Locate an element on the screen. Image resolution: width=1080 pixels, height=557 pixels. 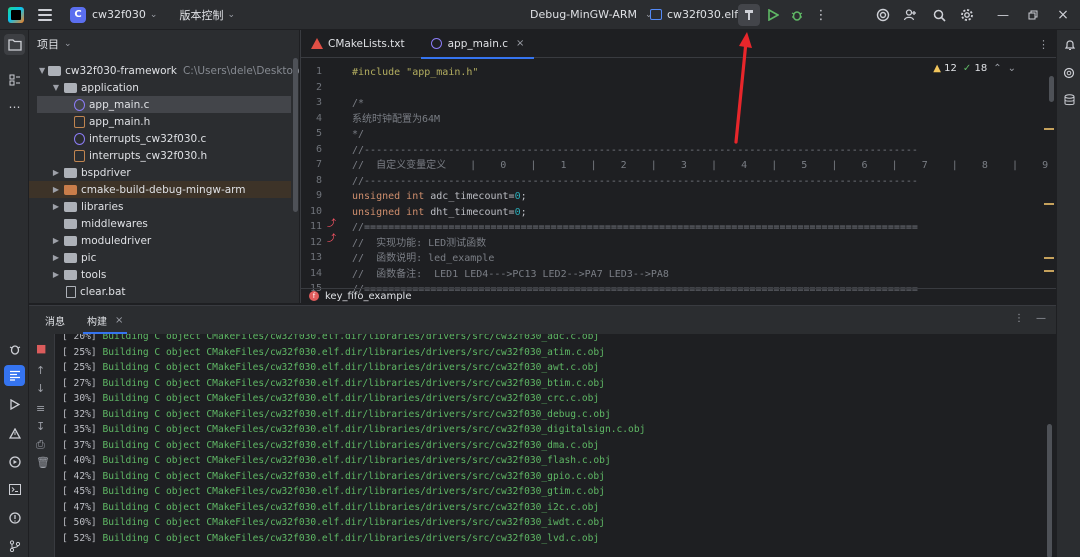
inspection-widget: ▲ 12 ✓ 18 ⌃ ⌄ is located at coordinates (974, 68).